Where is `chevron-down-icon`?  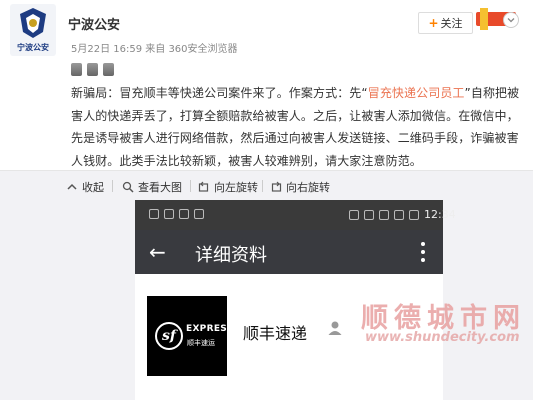 chevron-down-icon is located at coordinates (511, 20).